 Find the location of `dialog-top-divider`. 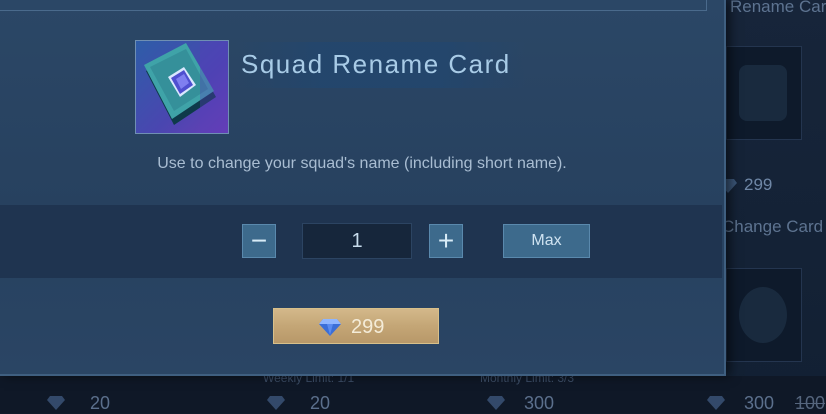

dialog-top-divider is located at coordinates (353, 10).